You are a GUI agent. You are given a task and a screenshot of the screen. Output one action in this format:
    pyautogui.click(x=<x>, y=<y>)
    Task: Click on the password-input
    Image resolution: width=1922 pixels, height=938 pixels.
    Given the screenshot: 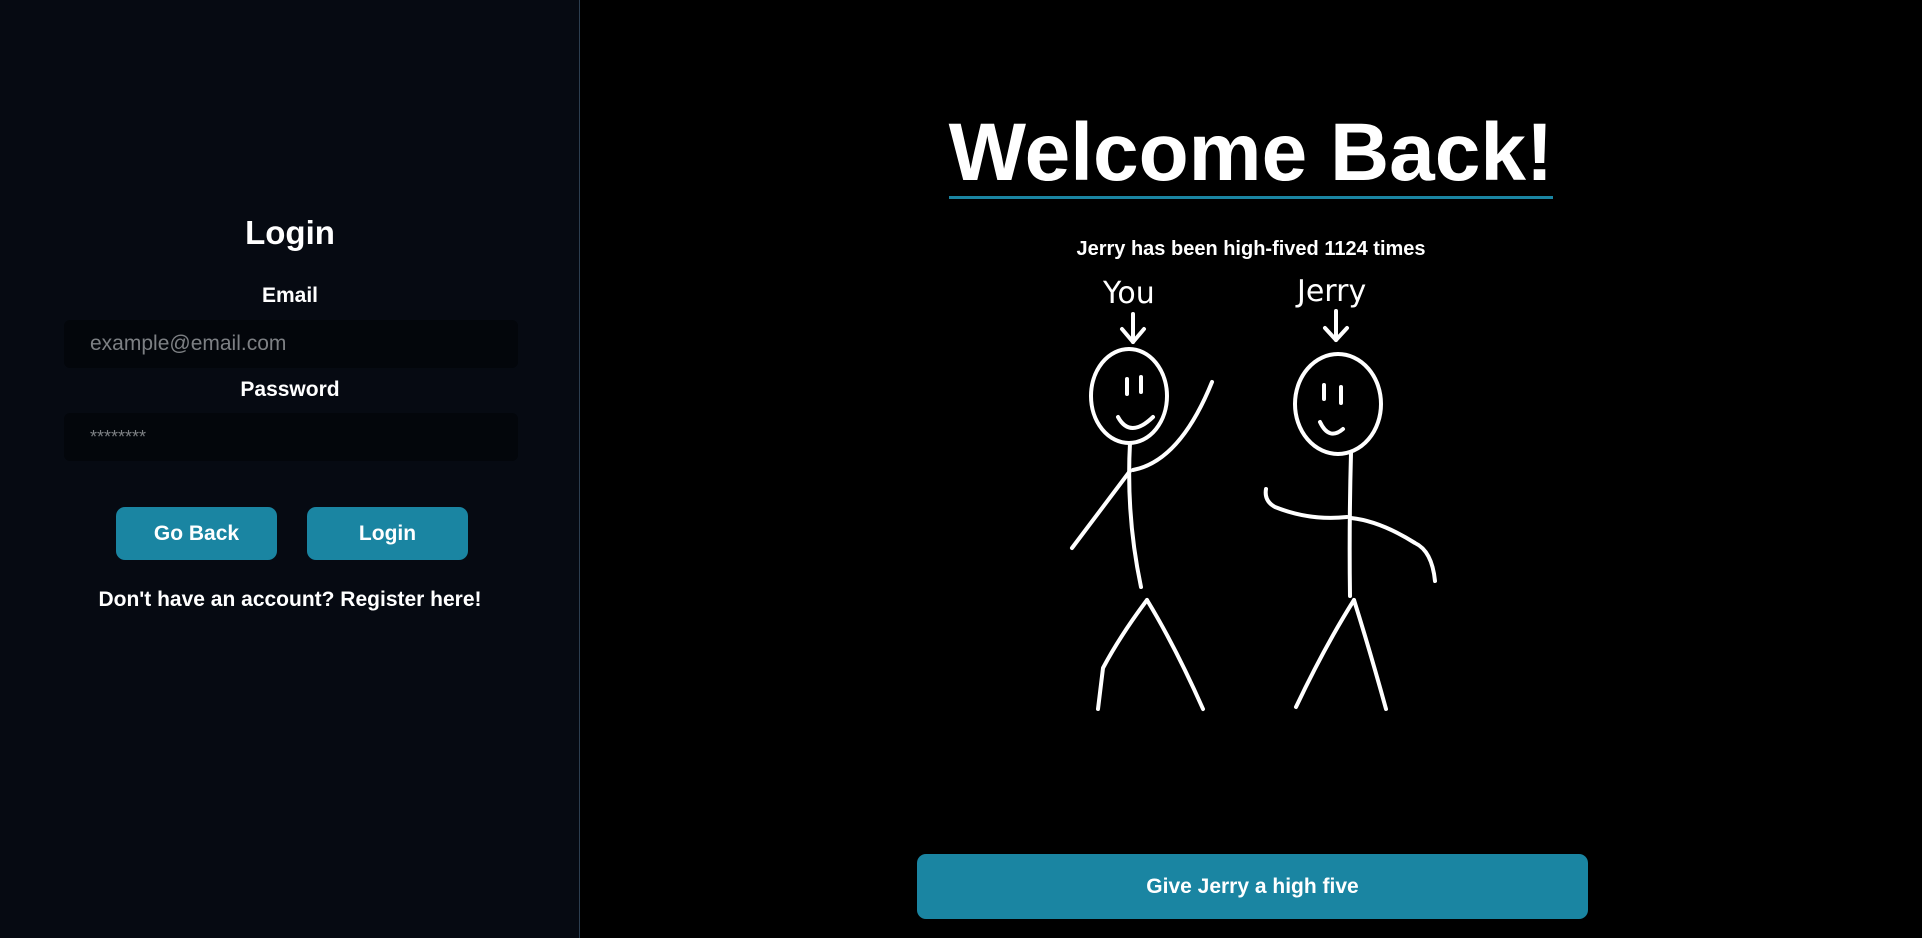 What is the action you would take?
    pyautogui.click(x=291, y=437)
    